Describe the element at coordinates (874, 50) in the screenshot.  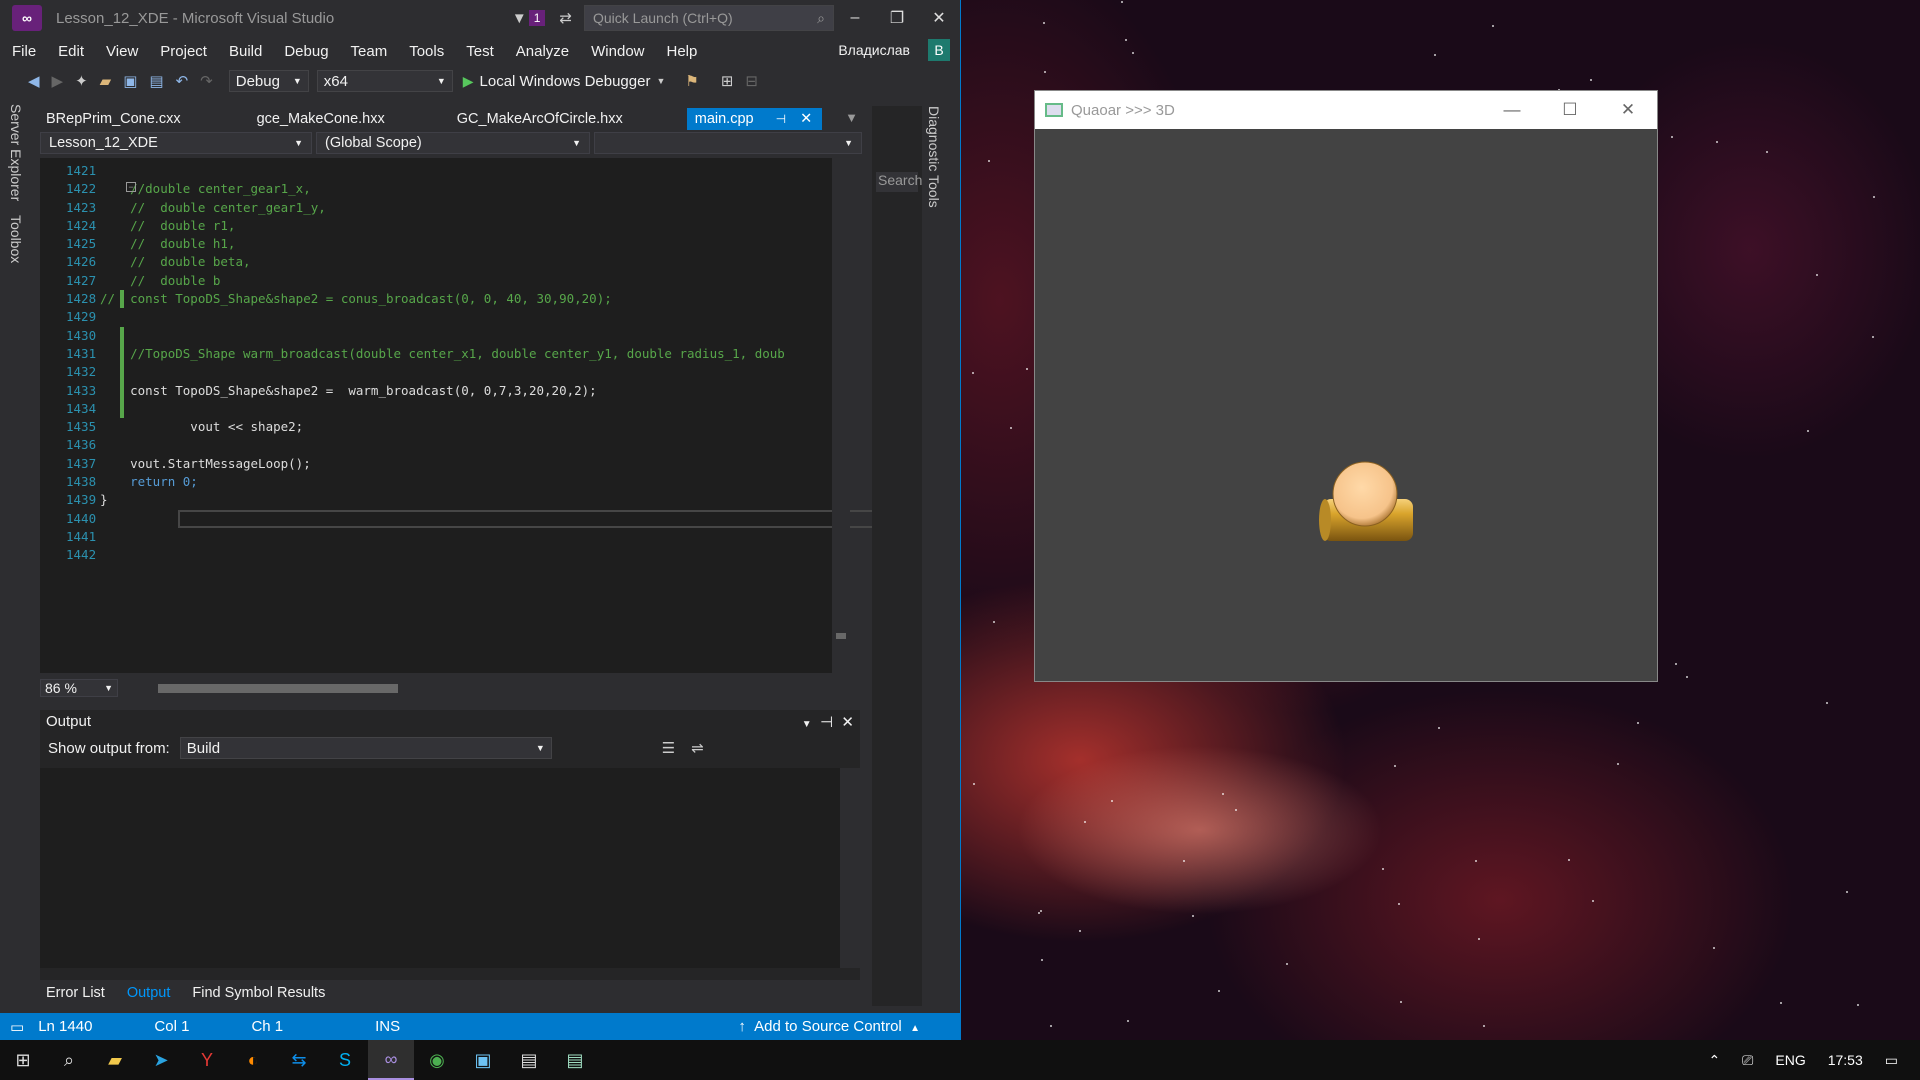
I see `user-name: Владислав` at that location.